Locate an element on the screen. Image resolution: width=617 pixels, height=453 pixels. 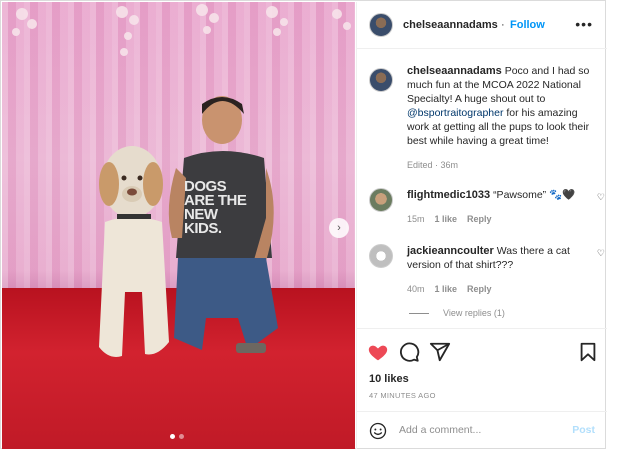
carousel-next-button: › is located at coordinates (339, 228).